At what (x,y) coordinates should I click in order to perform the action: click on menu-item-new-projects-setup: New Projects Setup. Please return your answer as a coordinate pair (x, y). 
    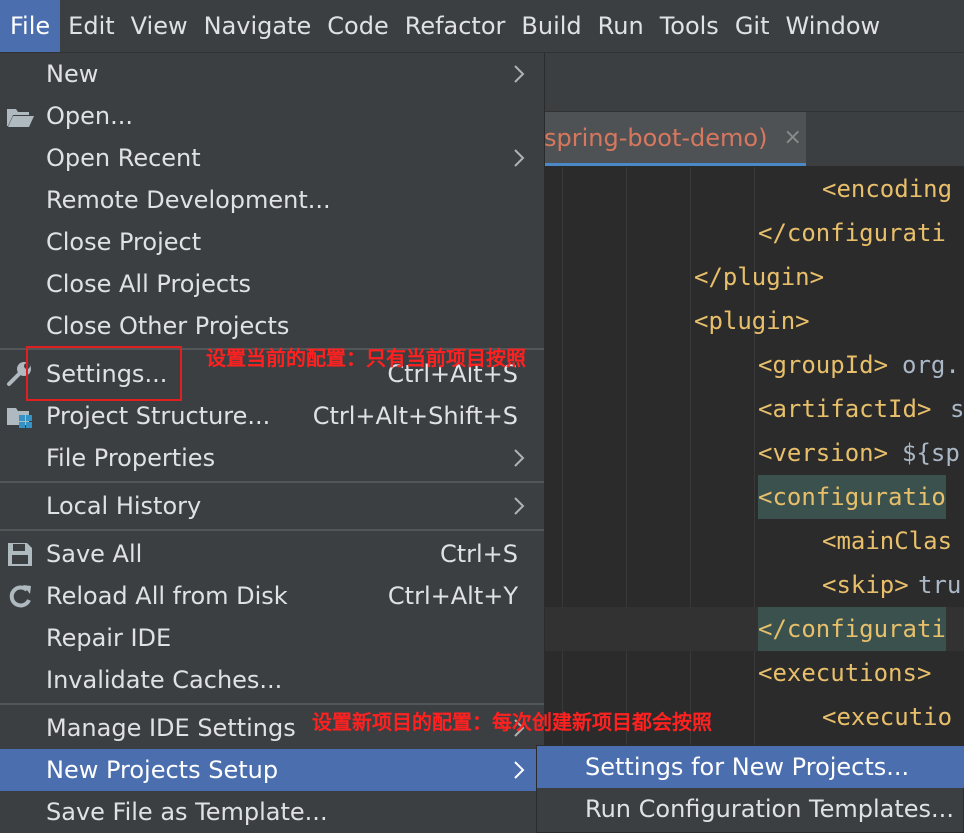
    Looking at the image, I should click on (272, 770).